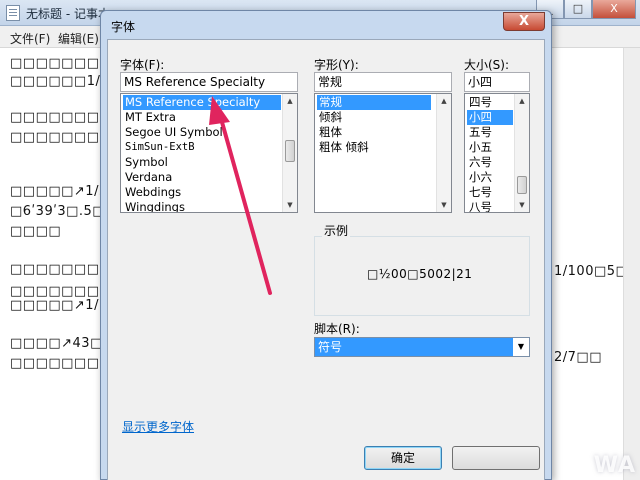  I want to click on style-list-item: 常规, so click(374, 102).